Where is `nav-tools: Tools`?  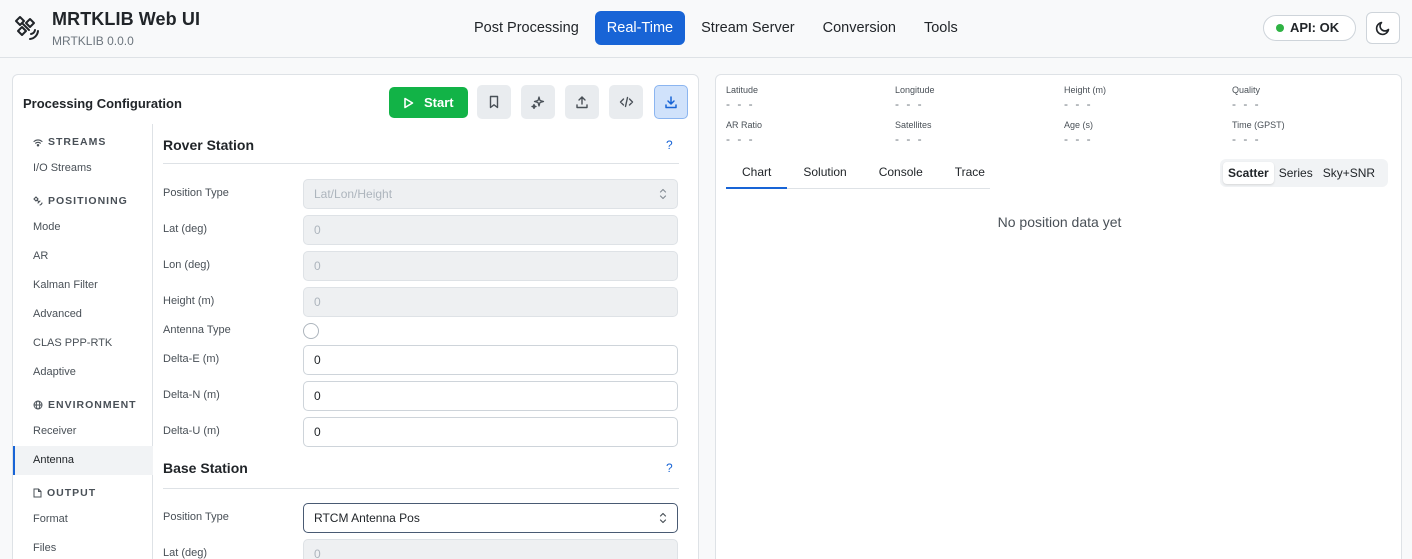 nav-tools: Tools is located at coordinates (941, 28).